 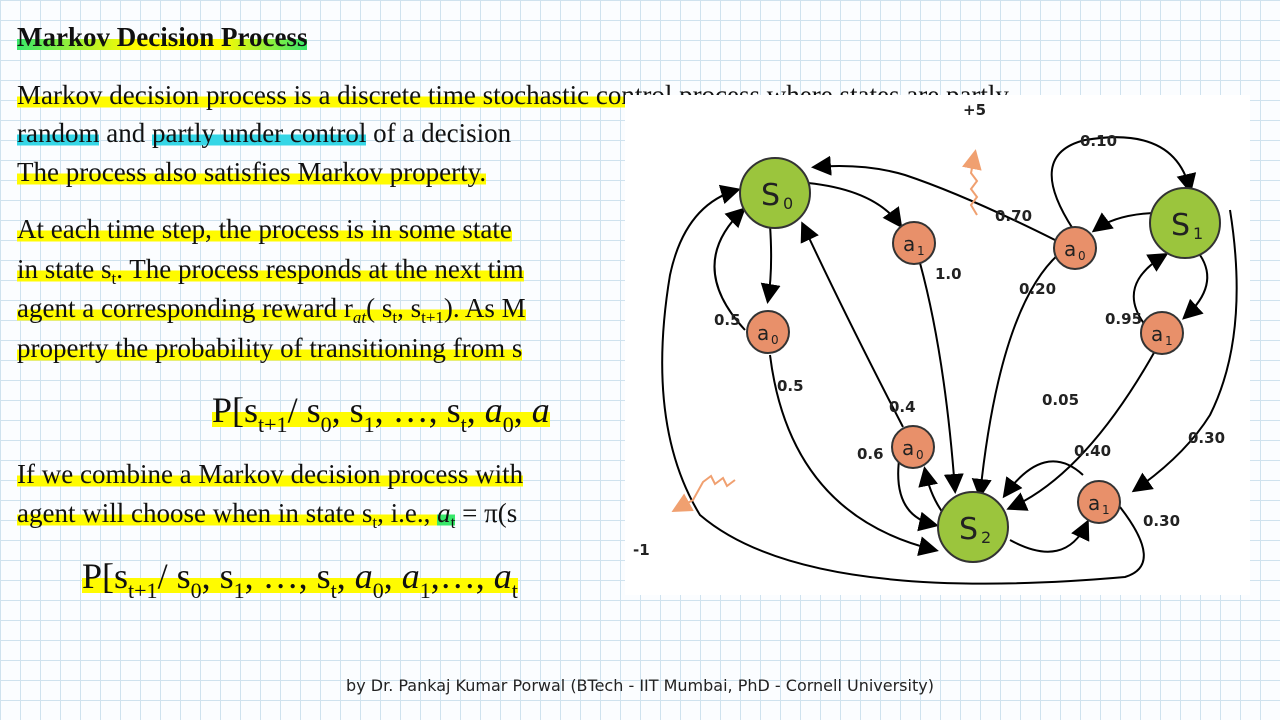 What do you see at coordinates (770, 264) in the screenshot?
I see `edge-s0-a0left` at bounding box center [770, 264].